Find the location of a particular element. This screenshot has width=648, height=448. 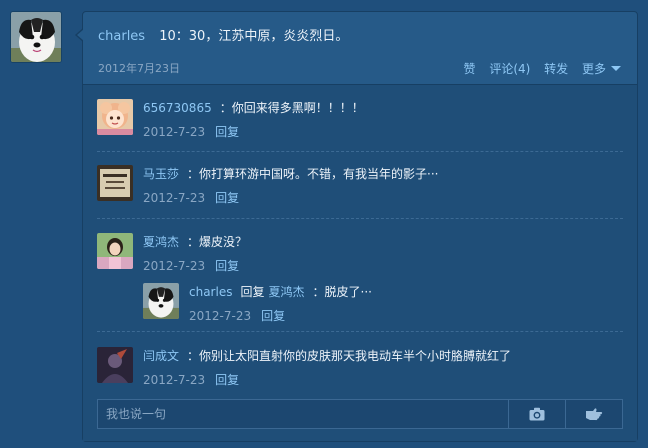

like-button: 赞 is located at coordinates (469, 69).